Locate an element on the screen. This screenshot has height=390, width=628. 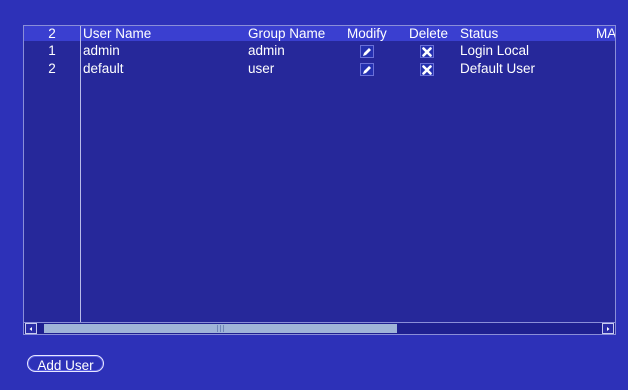
row-user-name: admin is located at coordinates (101, 50).